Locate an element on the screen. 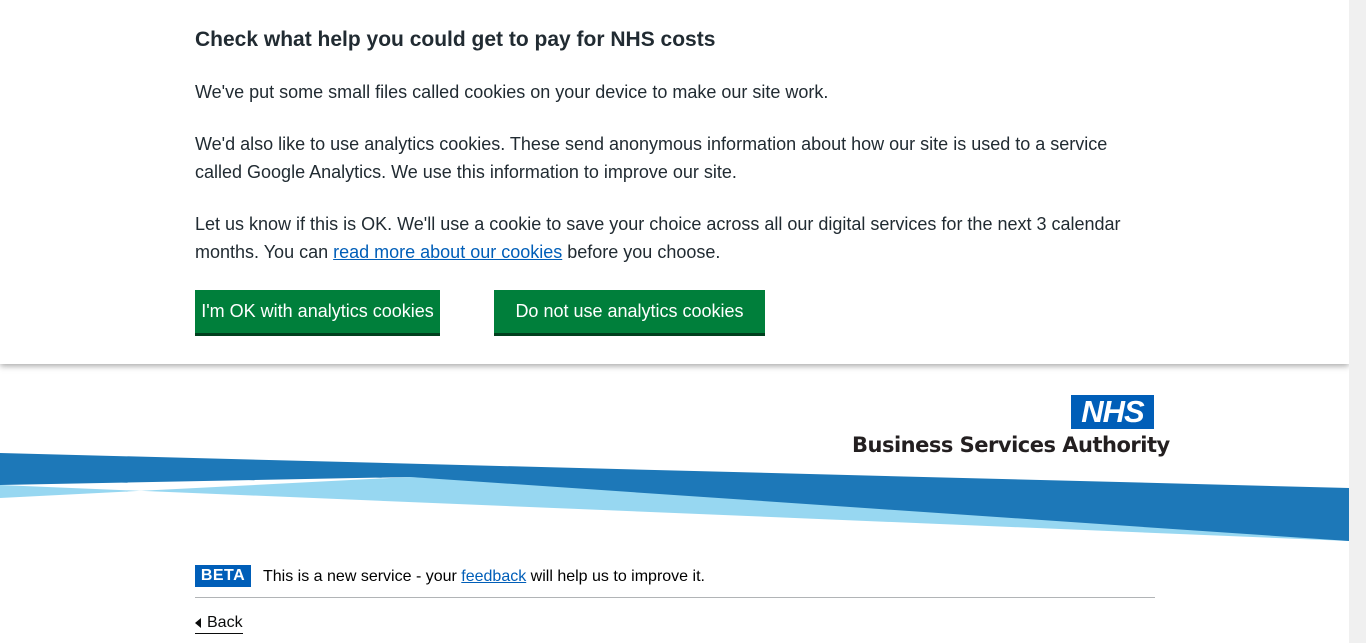  page-scrollbar is located at coordinates (1357, 321).